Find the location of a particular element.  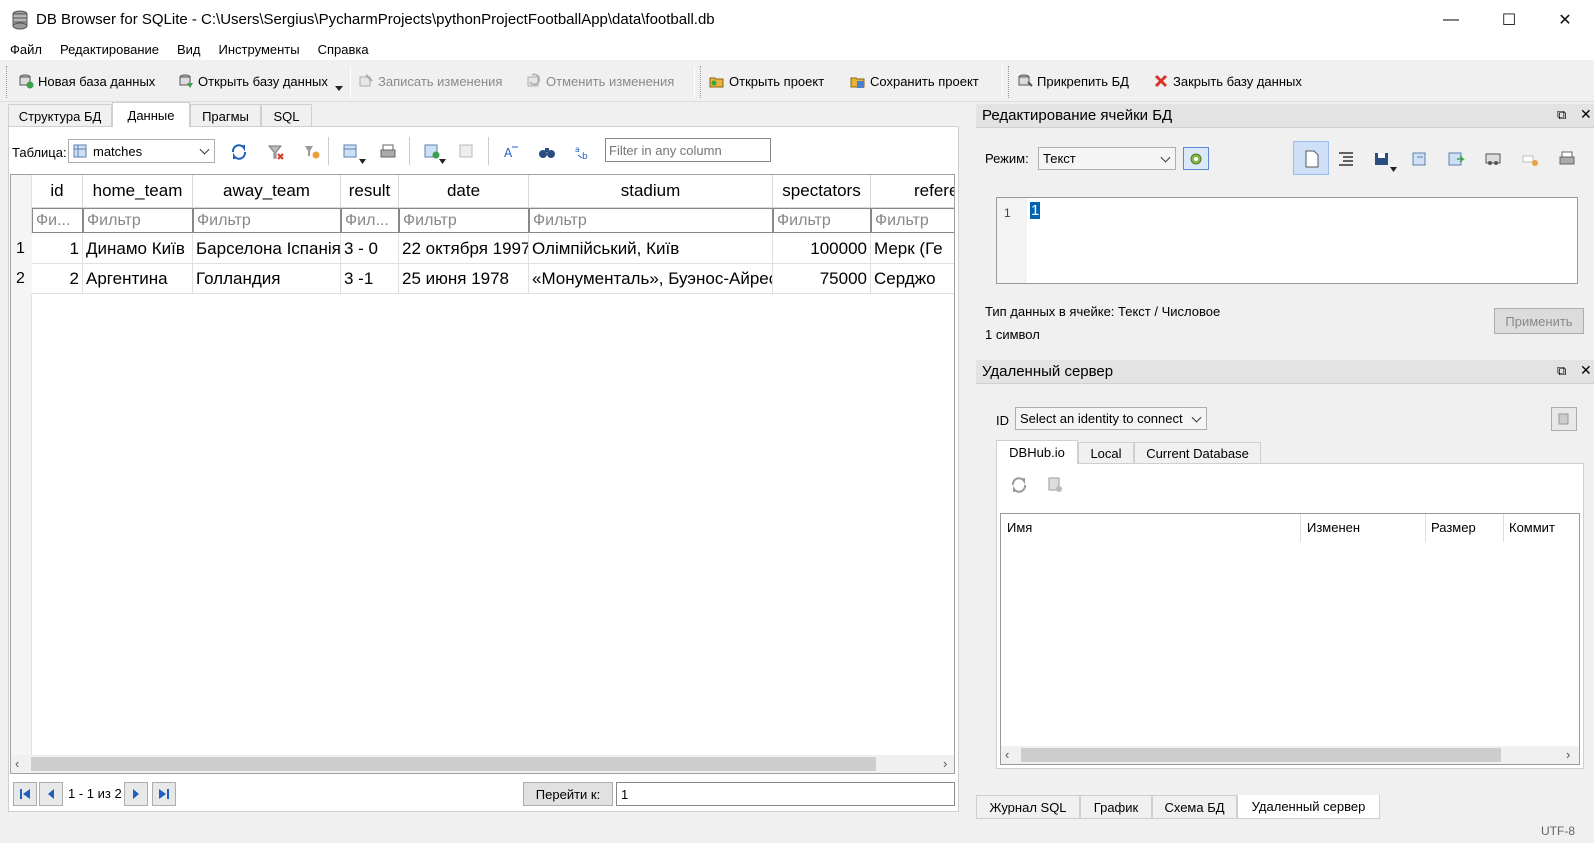

scrollbar-thumb is located at coordinates (453, 764).